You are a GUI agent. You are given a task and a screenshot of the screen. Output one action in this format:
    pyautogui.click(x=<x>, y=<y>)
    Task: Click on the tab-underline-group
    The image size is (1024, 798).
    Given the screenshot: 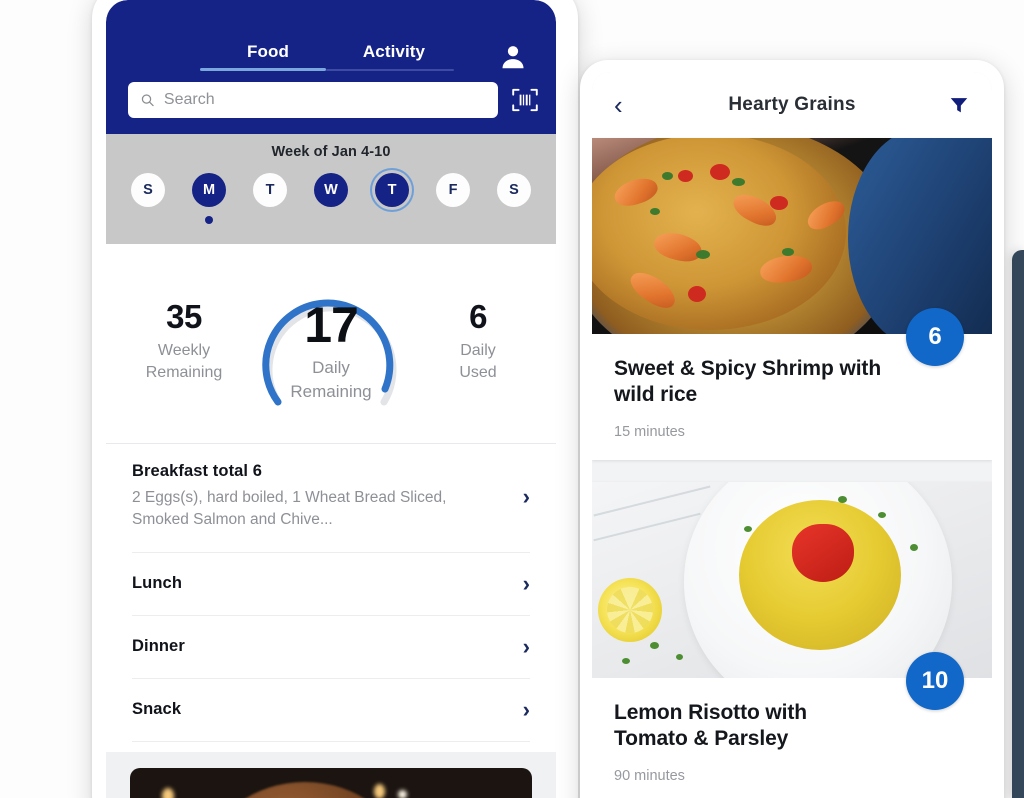 What is the action you would take?
    pyautogui.click(x=327, y=69)
    